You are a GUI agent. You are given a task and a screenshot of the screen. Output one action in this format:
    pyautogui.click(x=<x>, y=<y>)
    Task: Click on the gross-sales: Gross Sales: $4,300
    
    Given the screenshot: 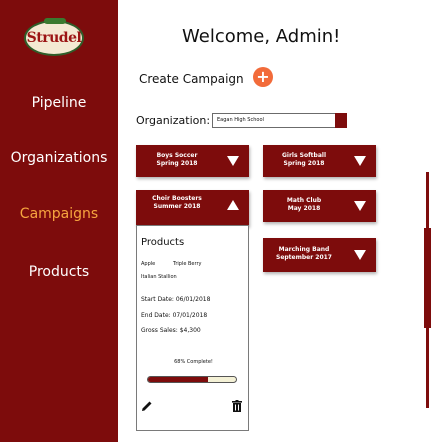 What is the action you would take?
    pyautogui.click(x=171, y=330)
    